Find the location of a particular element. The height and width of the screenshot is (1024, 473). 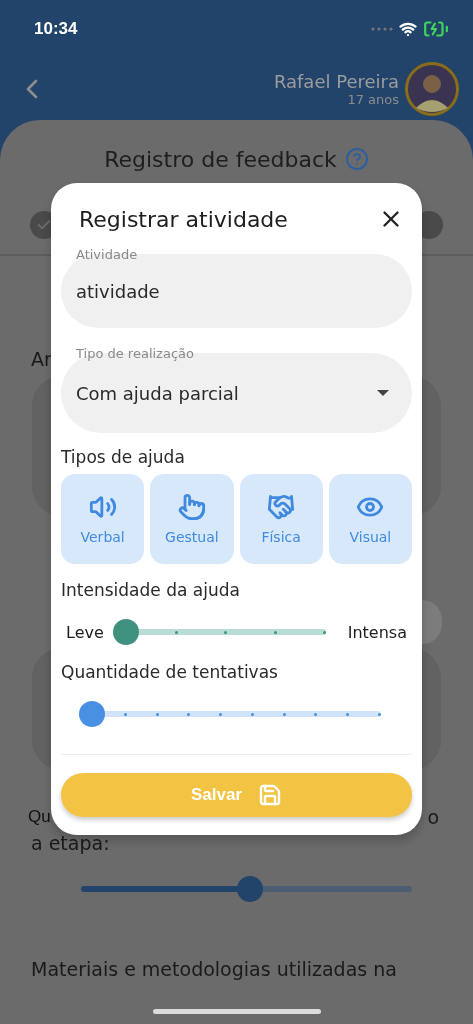

question-text: a etapa: is located at coordinates (70, 843).